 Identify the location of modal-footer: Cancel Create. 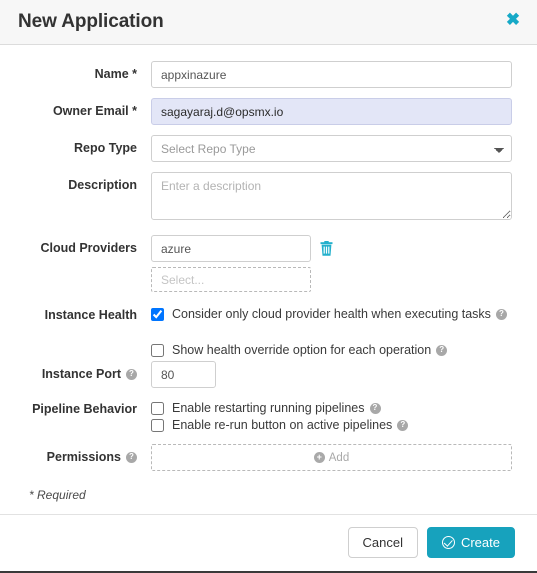
(268, 541).